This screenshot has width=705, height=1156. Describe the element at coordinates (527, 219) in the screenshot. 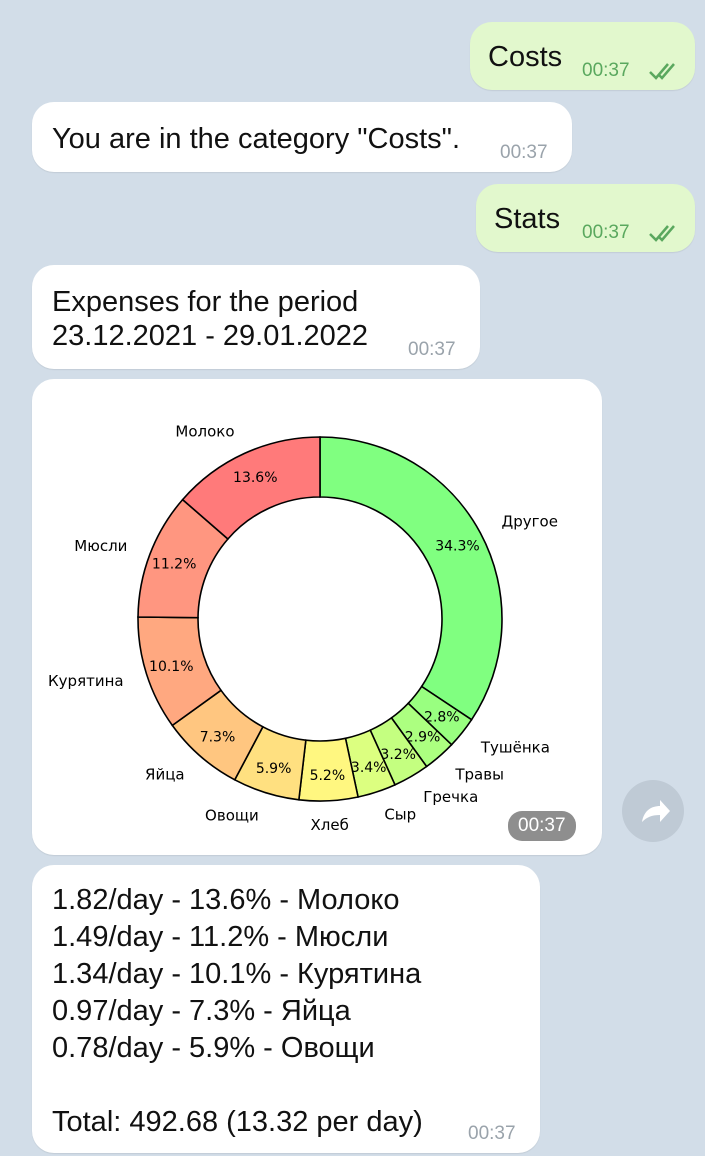

I see `message-text: Stats` at that location.